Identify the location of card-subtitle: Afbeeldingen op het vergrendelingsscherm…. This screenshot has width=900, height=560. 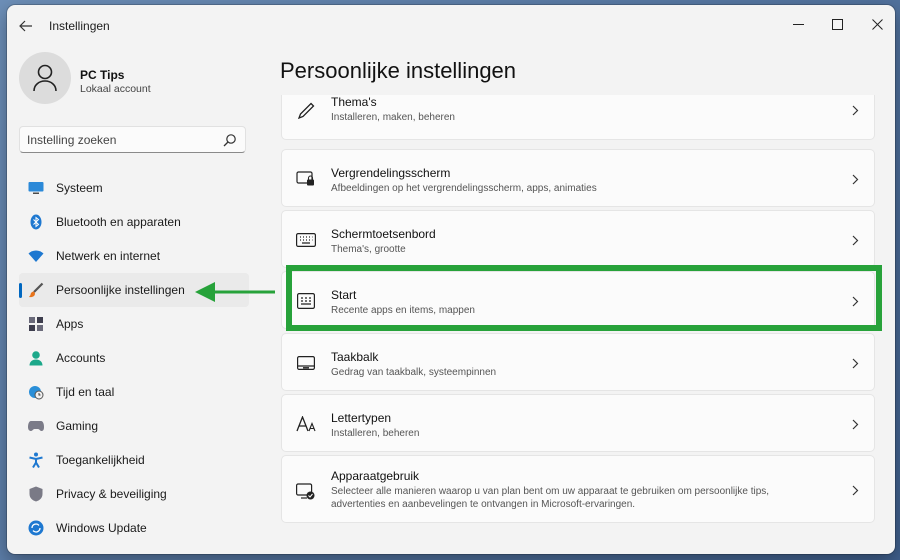
(464, 188).